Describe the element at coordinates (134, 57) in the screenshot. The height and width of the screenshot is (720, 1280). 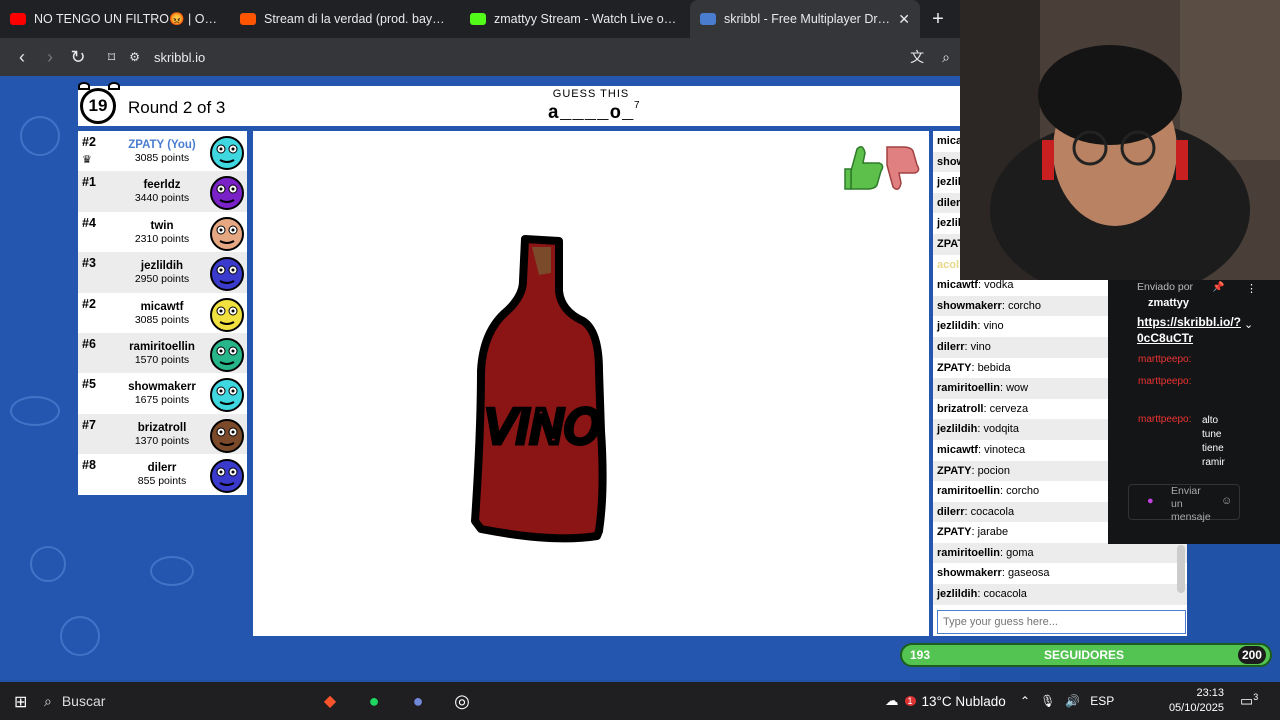
I see `site-info-icon: ⚙` at that location.